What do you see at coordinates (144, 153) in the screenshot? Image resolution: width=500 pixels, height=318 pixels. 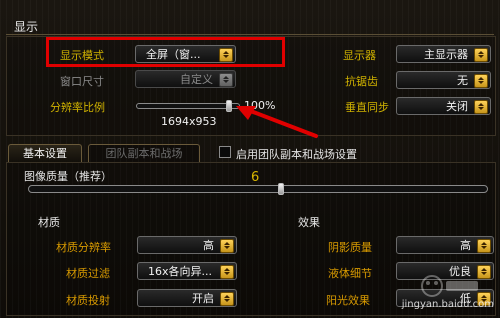 I see `tab-raid-and-battleground: 团队副本和战场` at bounding box center [144, 153].